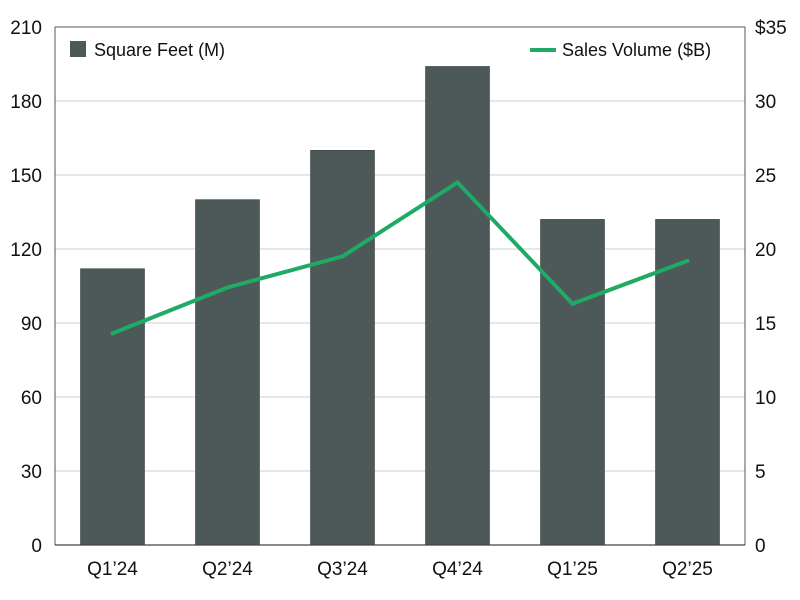  I want to click on x-axis: Q1’24 Q2’24 Q3’24 Q4’24 Q1’25 Q2’25, so click(400, 569).